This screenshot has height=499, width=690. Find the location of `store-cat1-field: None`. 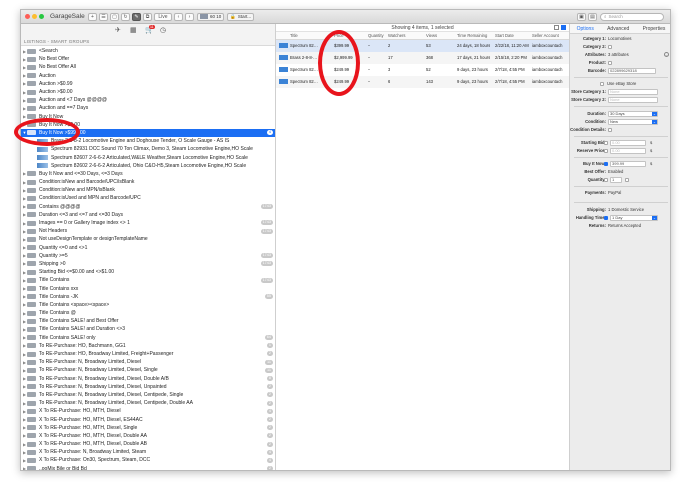

store-cat1-field: None is located at coordinates (633, 92).